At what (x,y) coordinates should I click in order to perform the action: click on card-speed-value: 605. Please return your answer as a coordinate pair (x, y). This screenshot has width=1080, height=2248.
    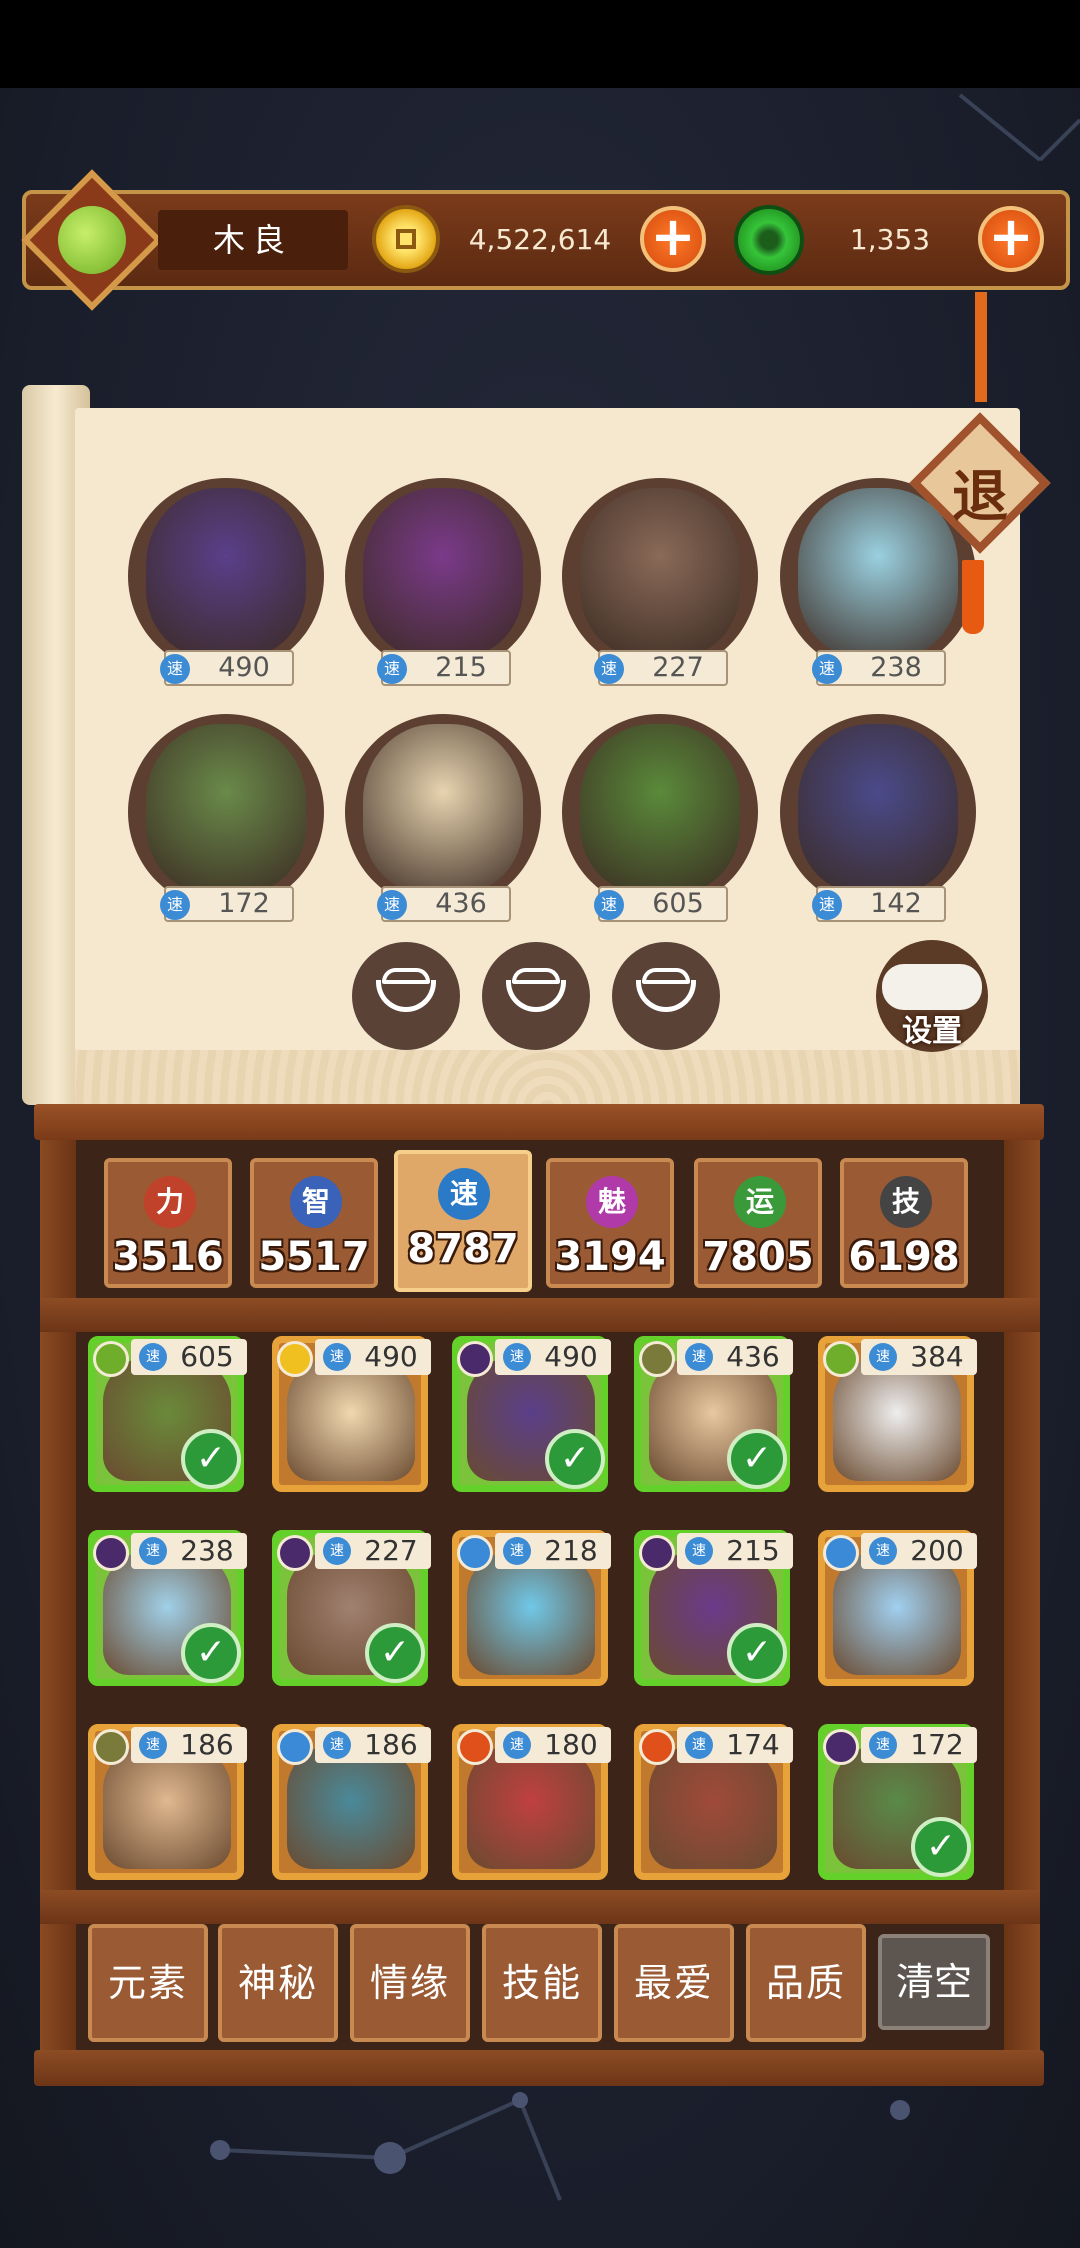
    Looking at the image, I should click on (207, 1356).